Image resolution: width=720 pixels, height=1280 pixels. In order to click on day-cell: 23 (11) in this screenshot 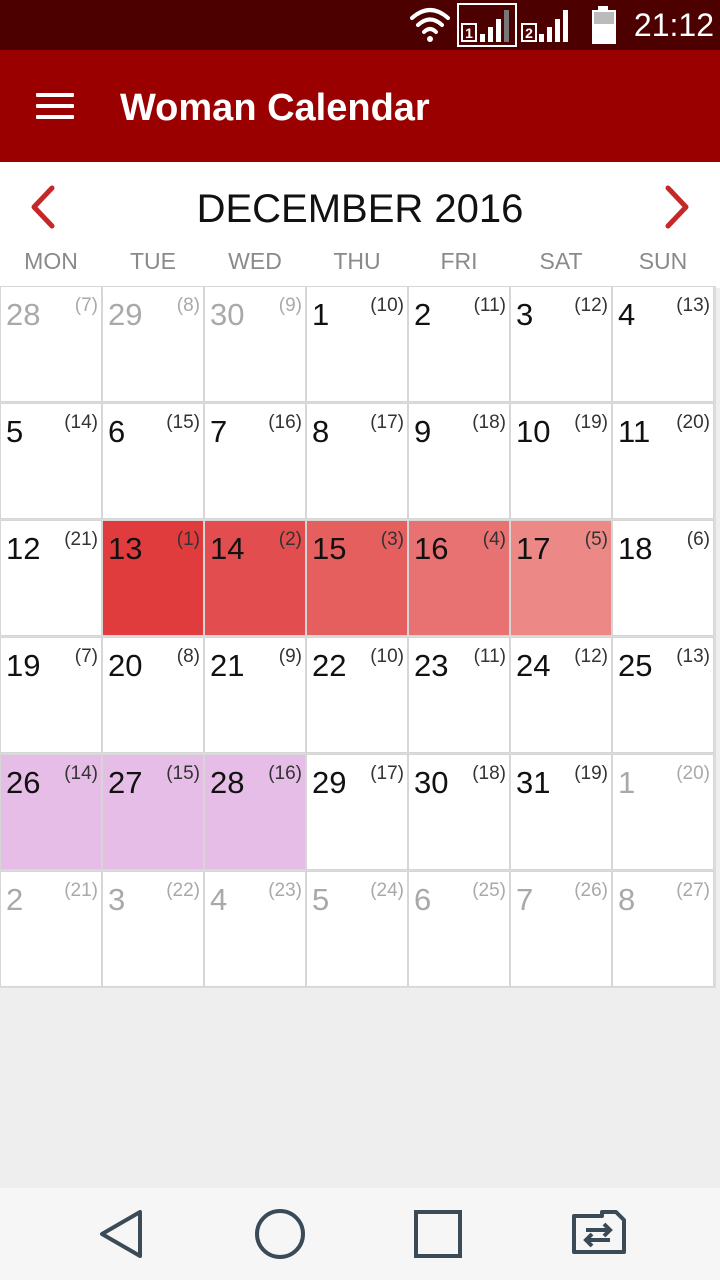, I will do `click(459, 695)`.